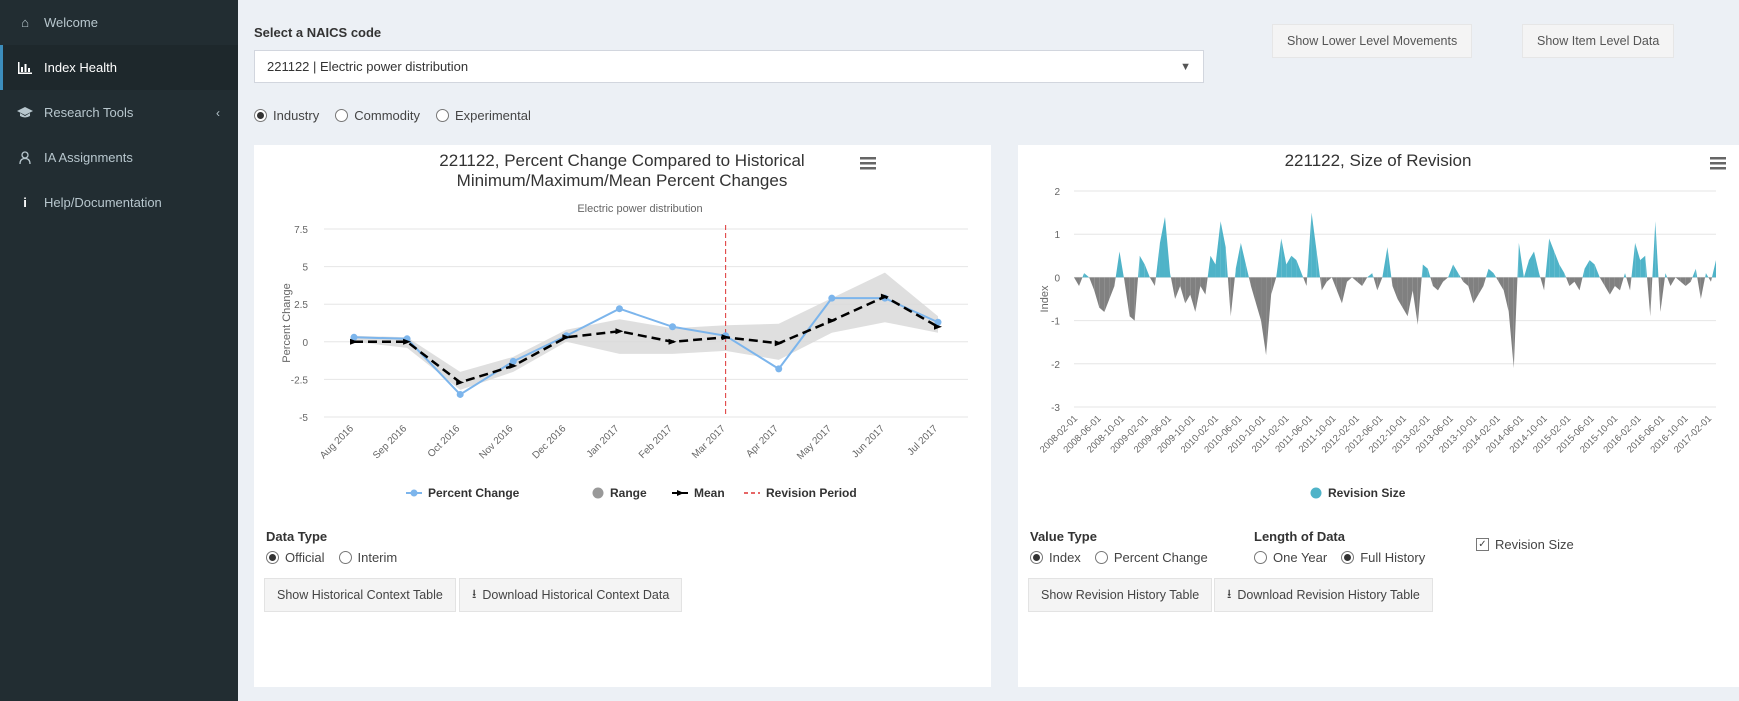 The image size is (1739, 701). I want to click on radio-experimental: Experimental, so click(483, 115).